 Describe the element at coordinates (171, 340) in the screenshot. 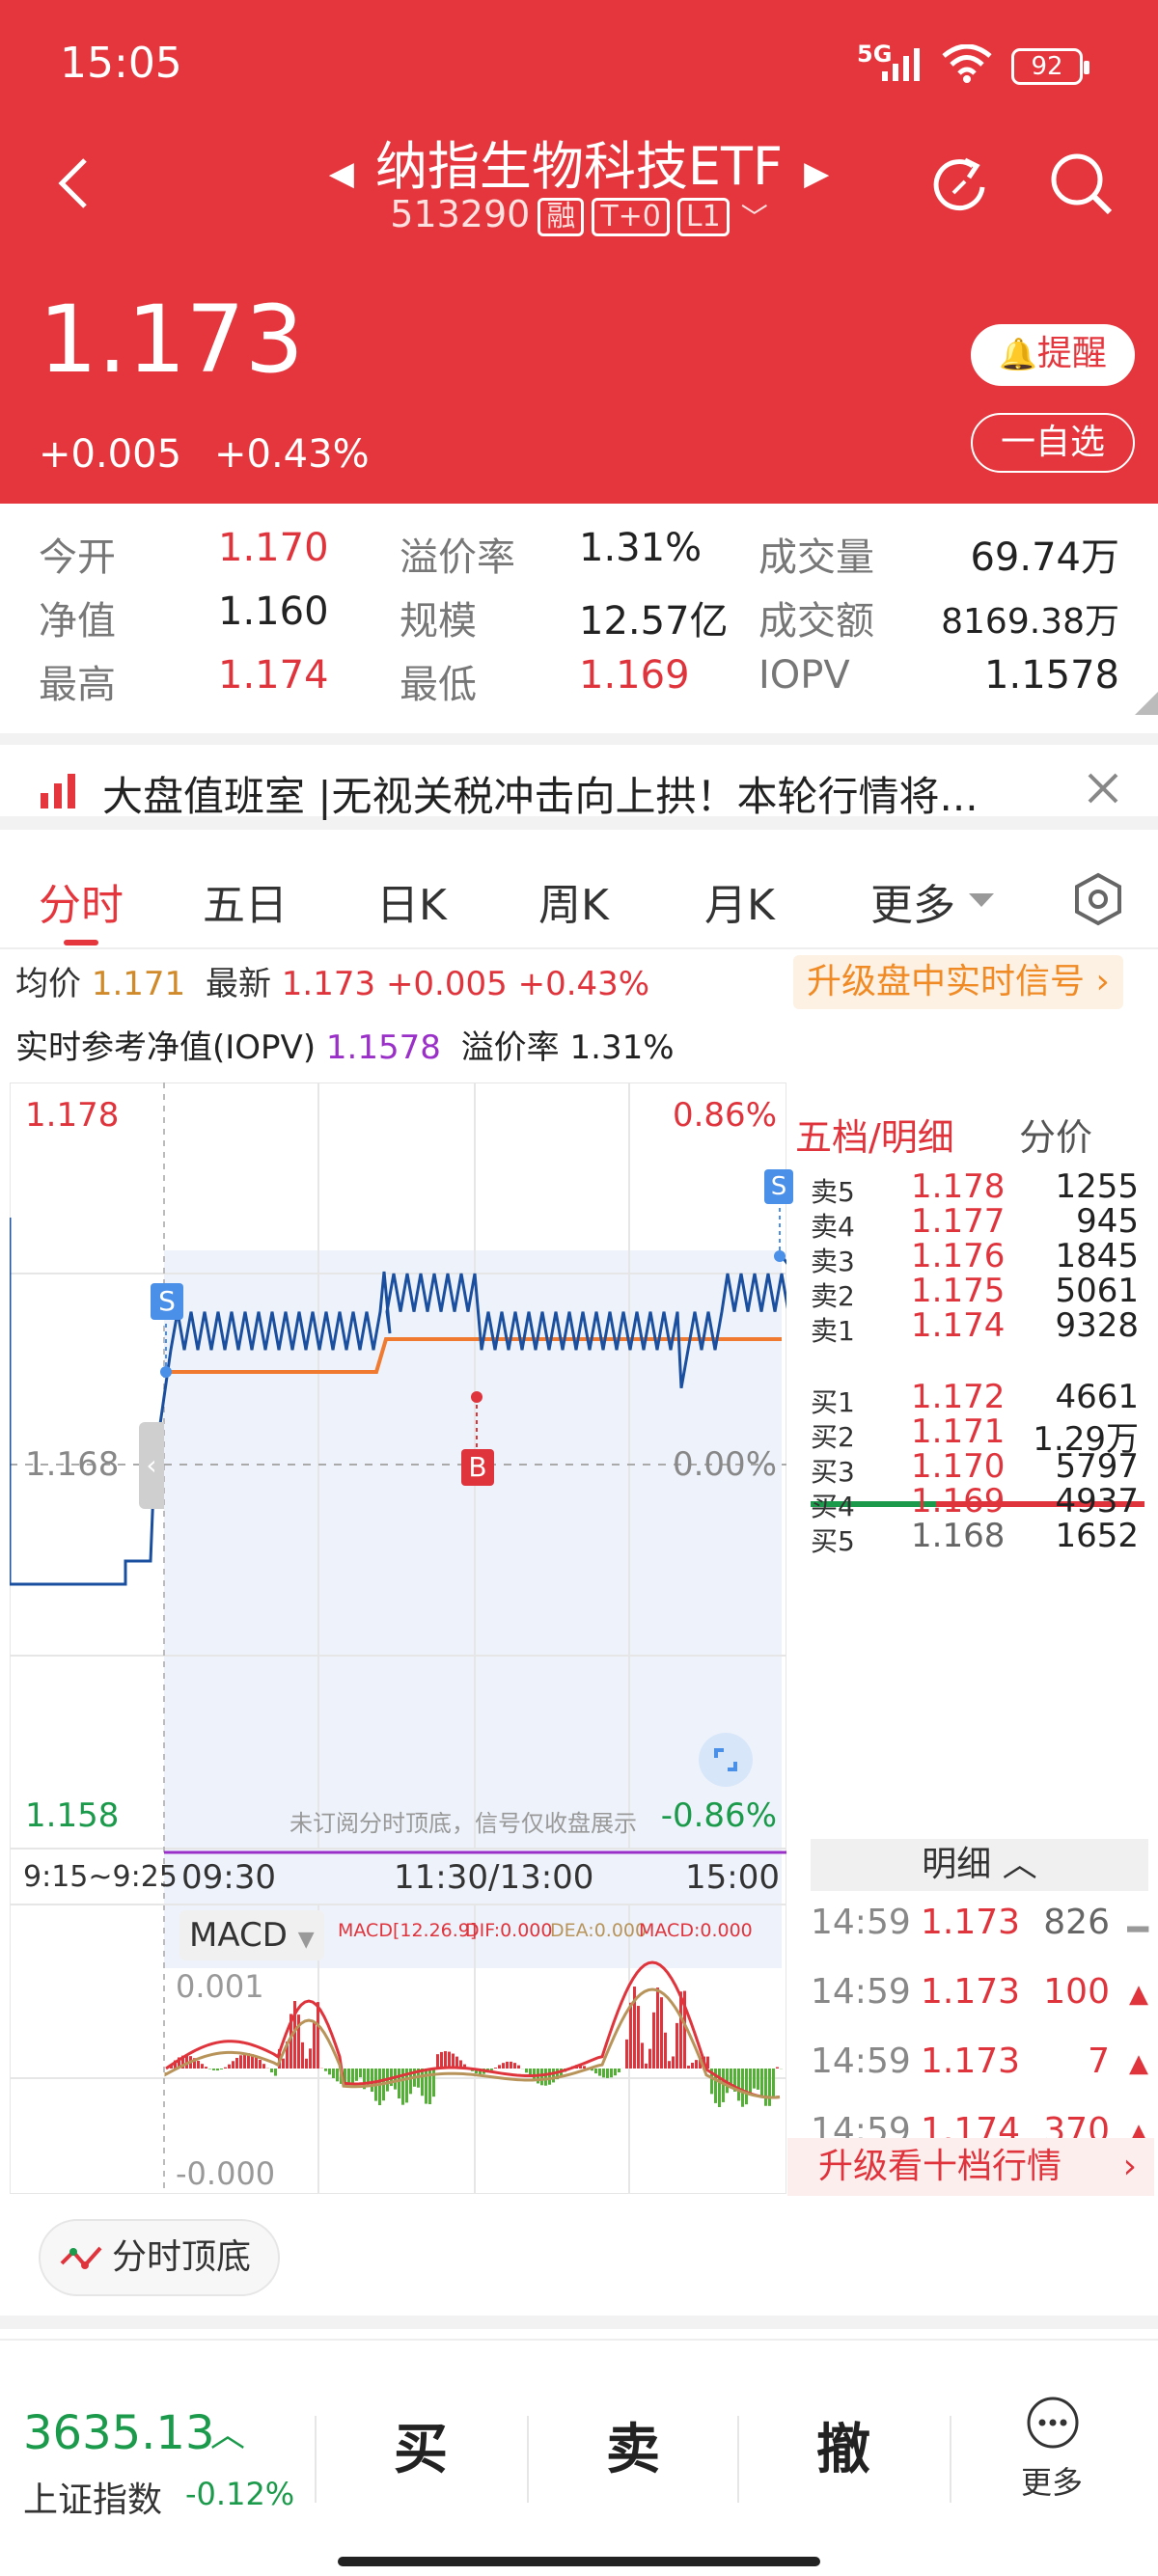

I see `current-price: 1.173` at that location.